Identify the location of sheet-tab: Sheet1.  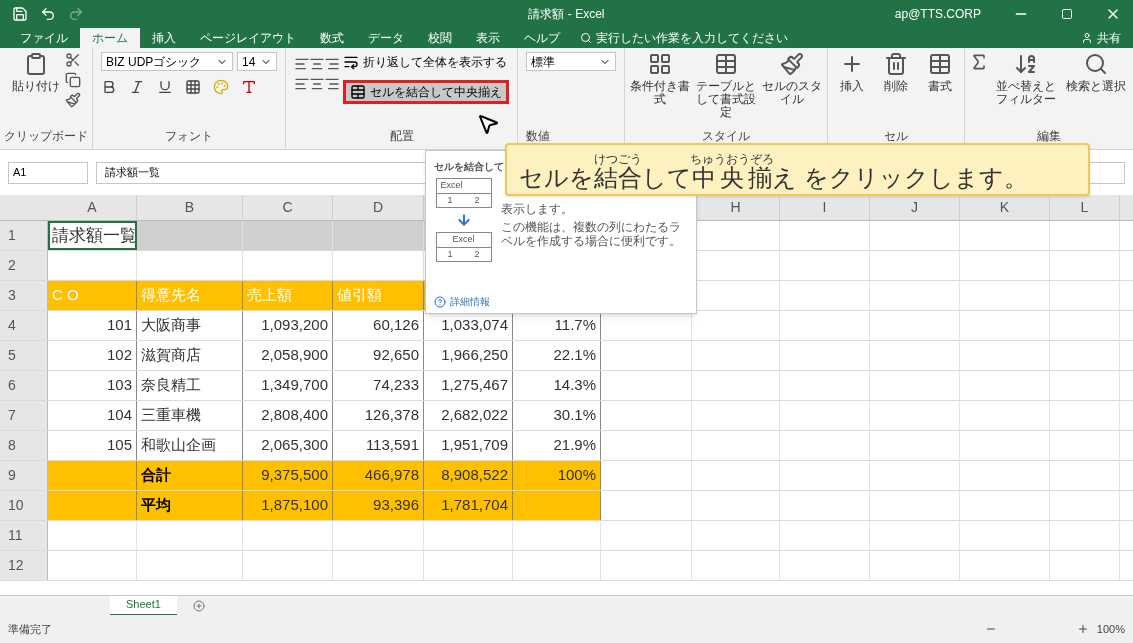
(143, 605).